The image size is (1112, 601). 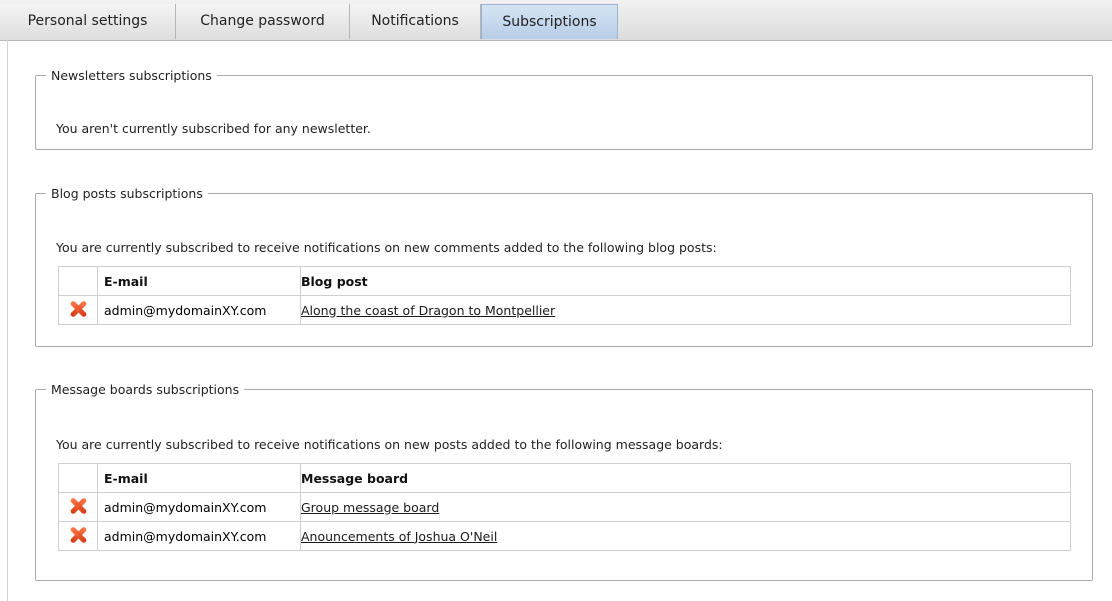 I want to click on blog-posts-legend: Blog posts subscriptions, so click(x=127, y=193).